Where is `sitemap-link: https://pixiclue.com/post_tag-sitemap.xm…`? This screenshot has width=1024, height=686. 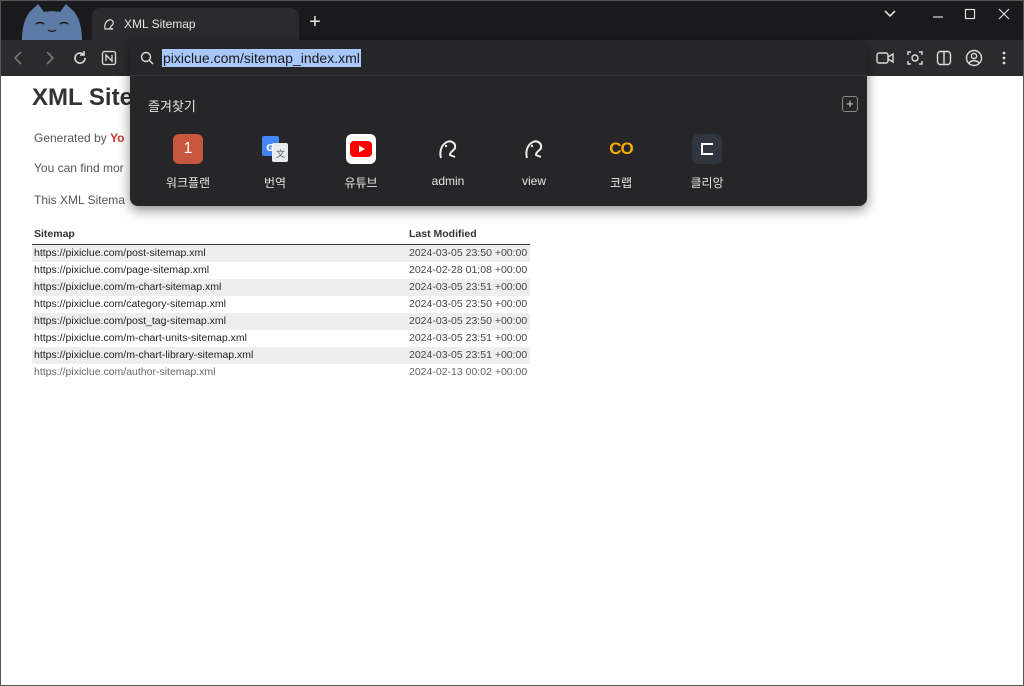
sitemap-link: https://pixiclue.com/post_tag-sitemap.xm… is located at coordinates (219, 321).